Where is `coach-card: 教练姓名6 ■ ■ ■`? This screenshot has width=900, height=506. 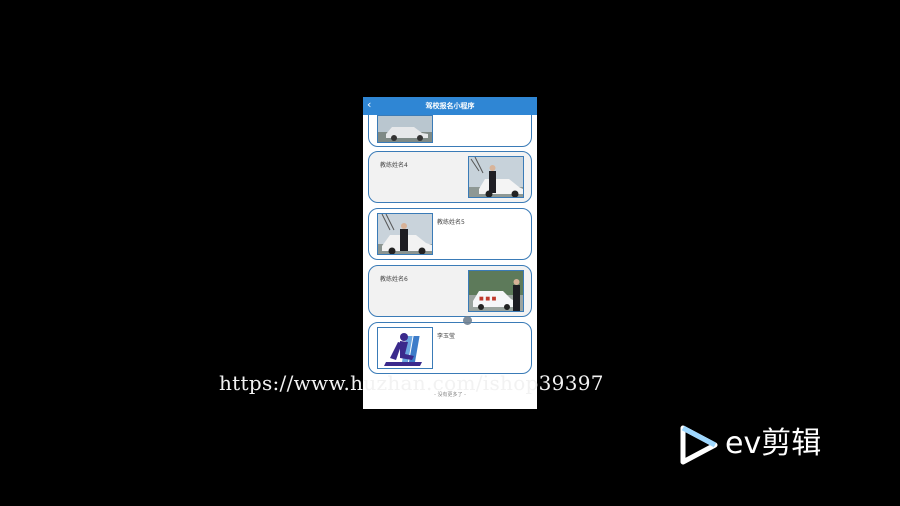 coach-card: 教练姓名6 ■ ■ ■ is located at coordinates (450, 291).